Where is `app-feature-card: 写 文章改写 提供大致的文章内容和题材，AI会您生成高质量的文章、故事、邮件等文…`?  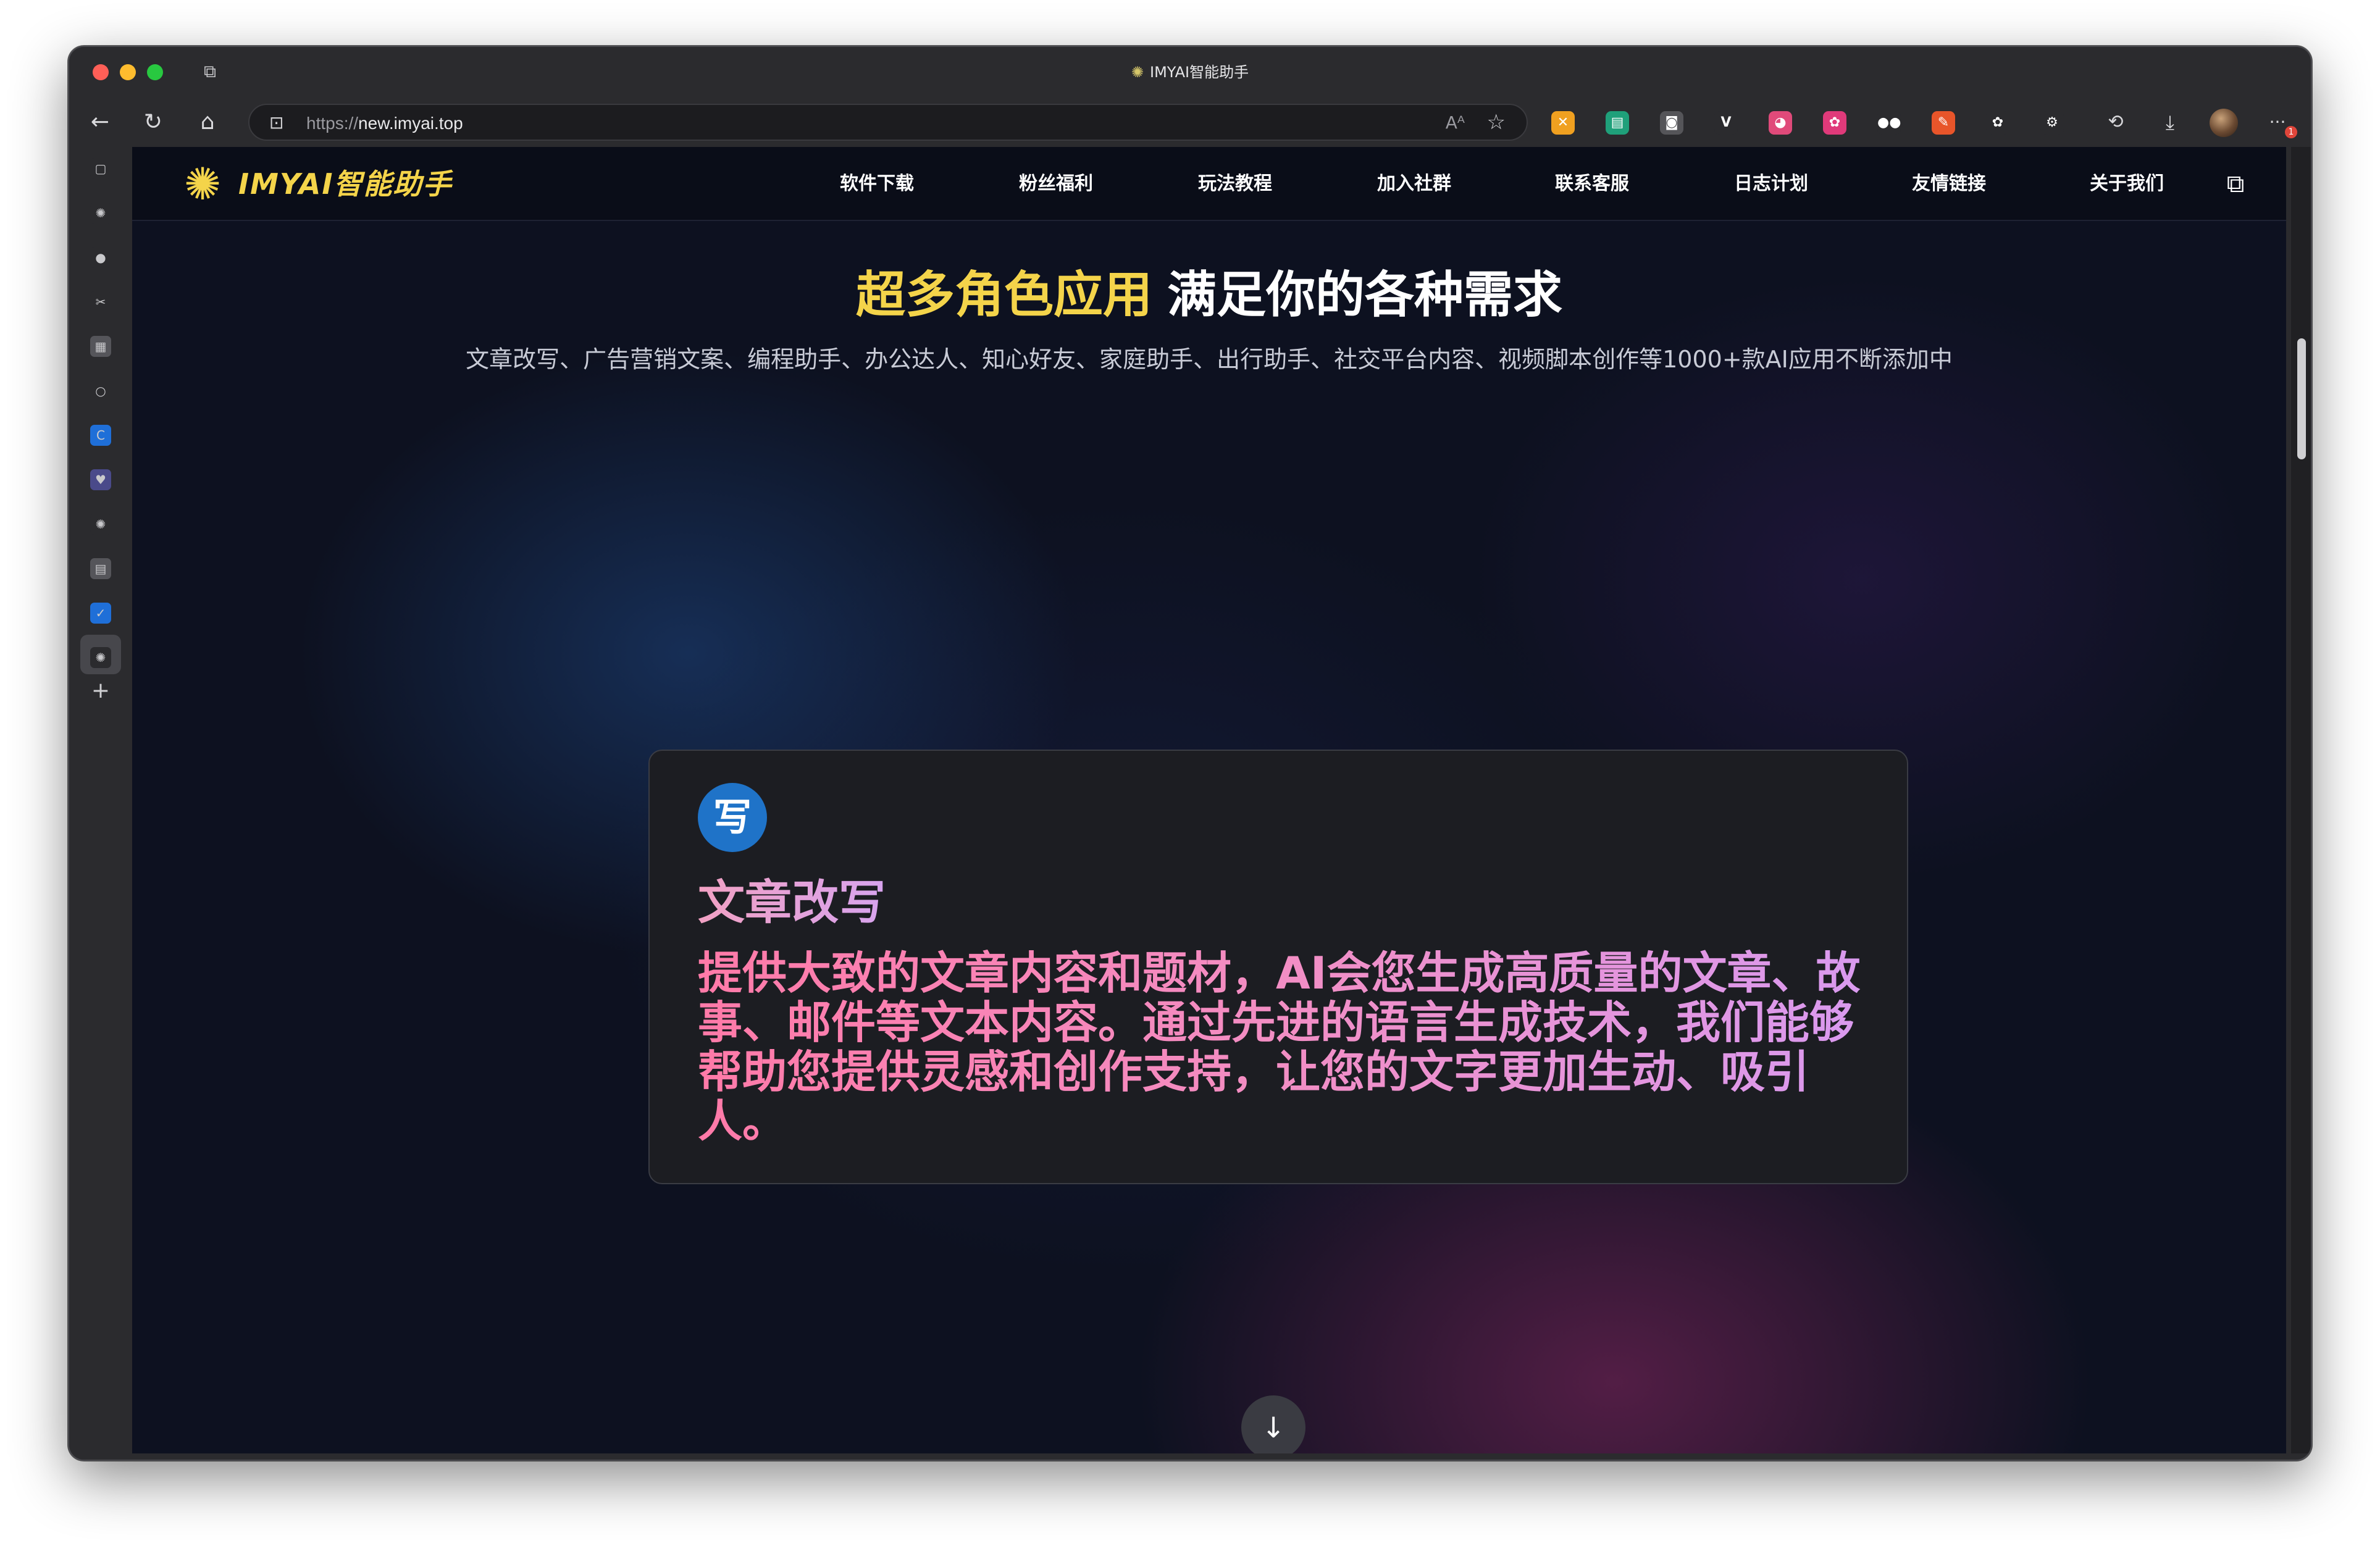 app-feature-card: 写 文章改写 提供大致的文章内容和题材，AI会您生成高质量的文章、故事、邮件等文… is located at coordinates (1278, 967).